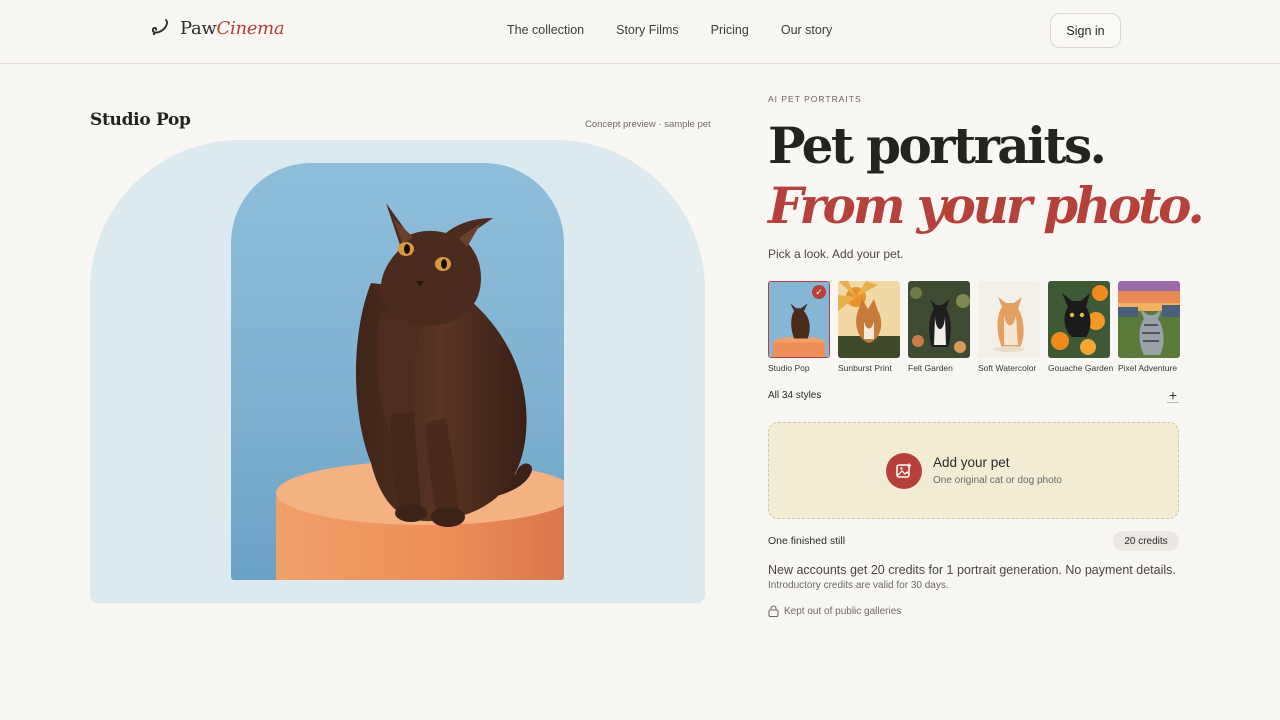 Image resolution: width=1280 pixels, height=720 pixels. What do you see at coordinates (1085, 30) in the screenshot?
I see `sign-in-button: Sign in` at bounding box center [1085, 30].